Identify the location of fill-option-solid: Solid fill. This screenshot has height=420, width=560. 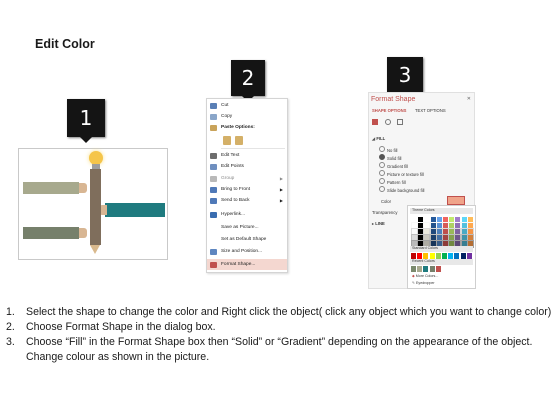
(390, 157).